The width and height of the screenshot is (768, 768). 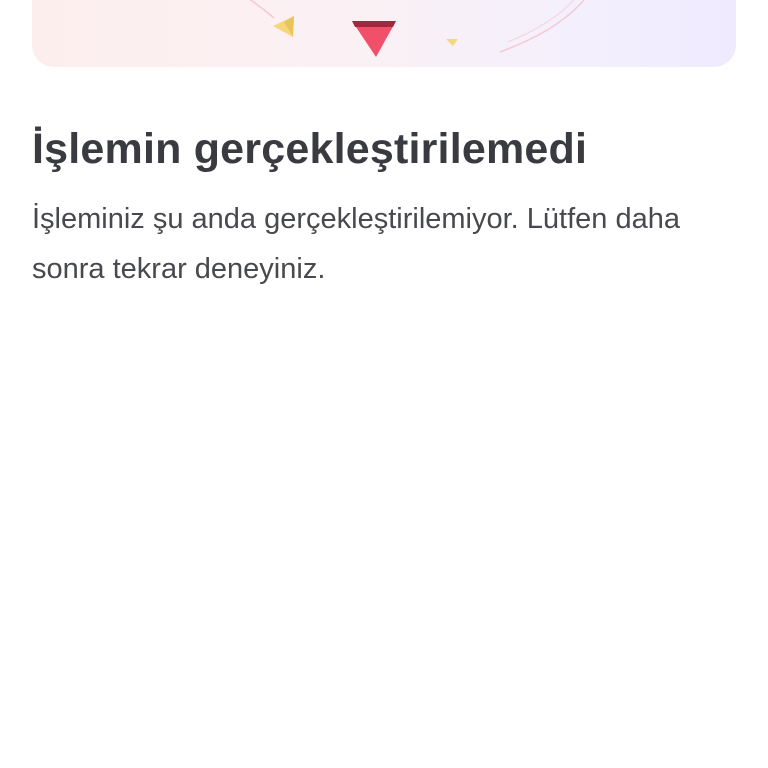 I want to click on error-illustration-card, so click(x=384, y=33).